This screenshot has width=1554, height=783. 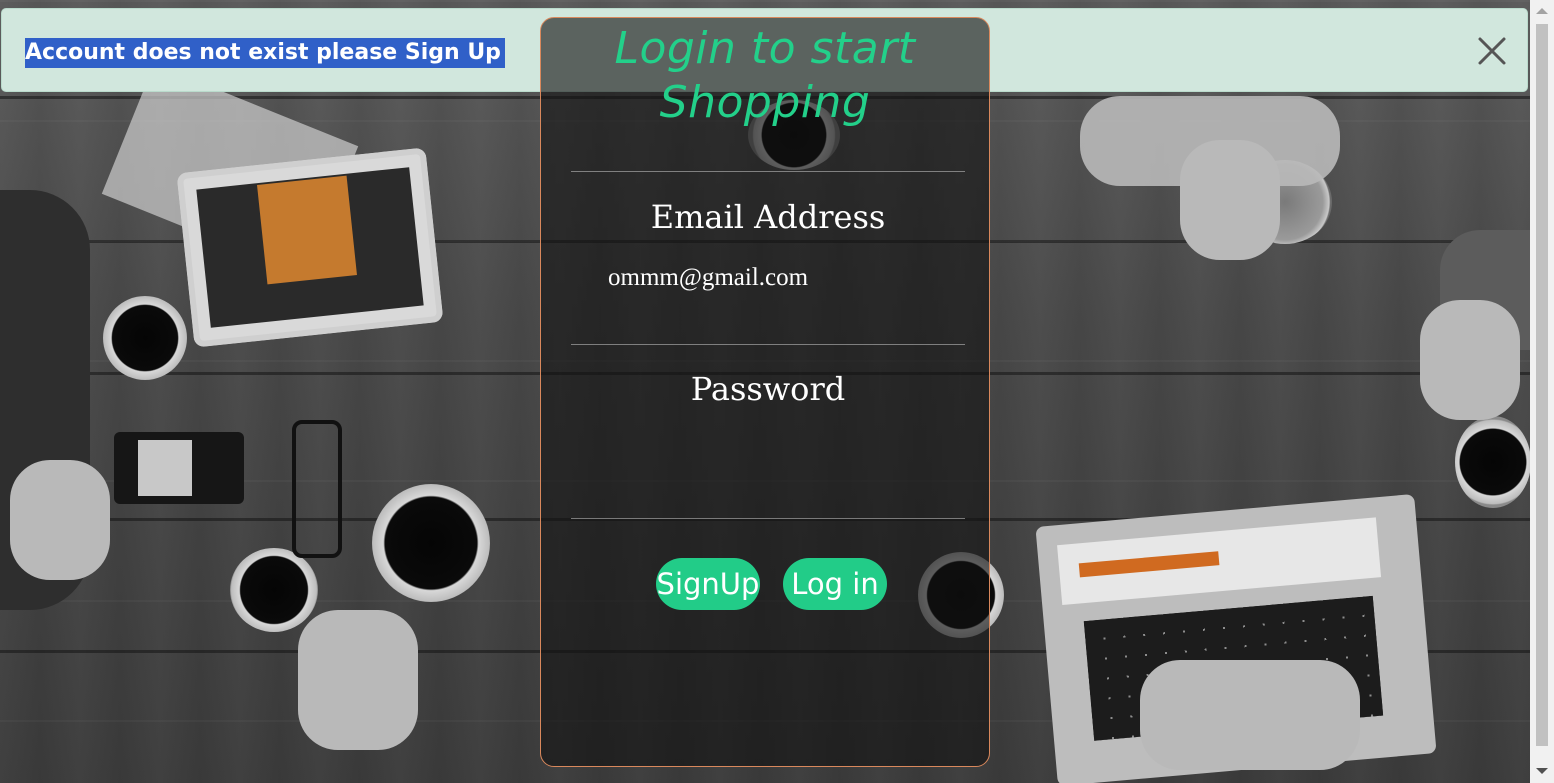 What do you see at coordinates (1542, 11) in the screenshot?
I see `scroll-up-arrow-icon` at bounding box center [1542, 11].